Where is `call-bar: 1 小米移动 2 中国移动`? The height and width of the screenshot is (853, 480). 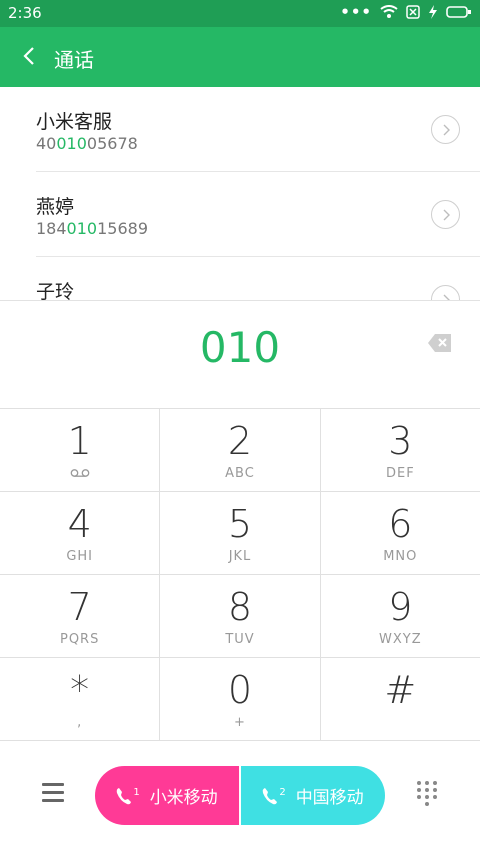
call-bar: 1 小米移动 2 中国移动 is located at coordinates (240, 795).